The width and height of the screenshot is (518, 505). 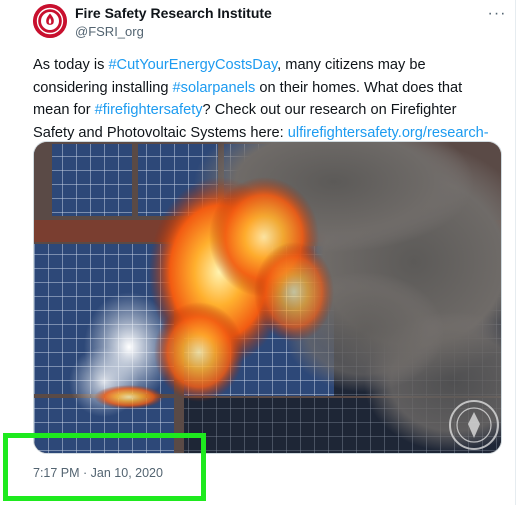 I want to click on hashtag-link: #firefightersafety, so click(x=149, y=110).